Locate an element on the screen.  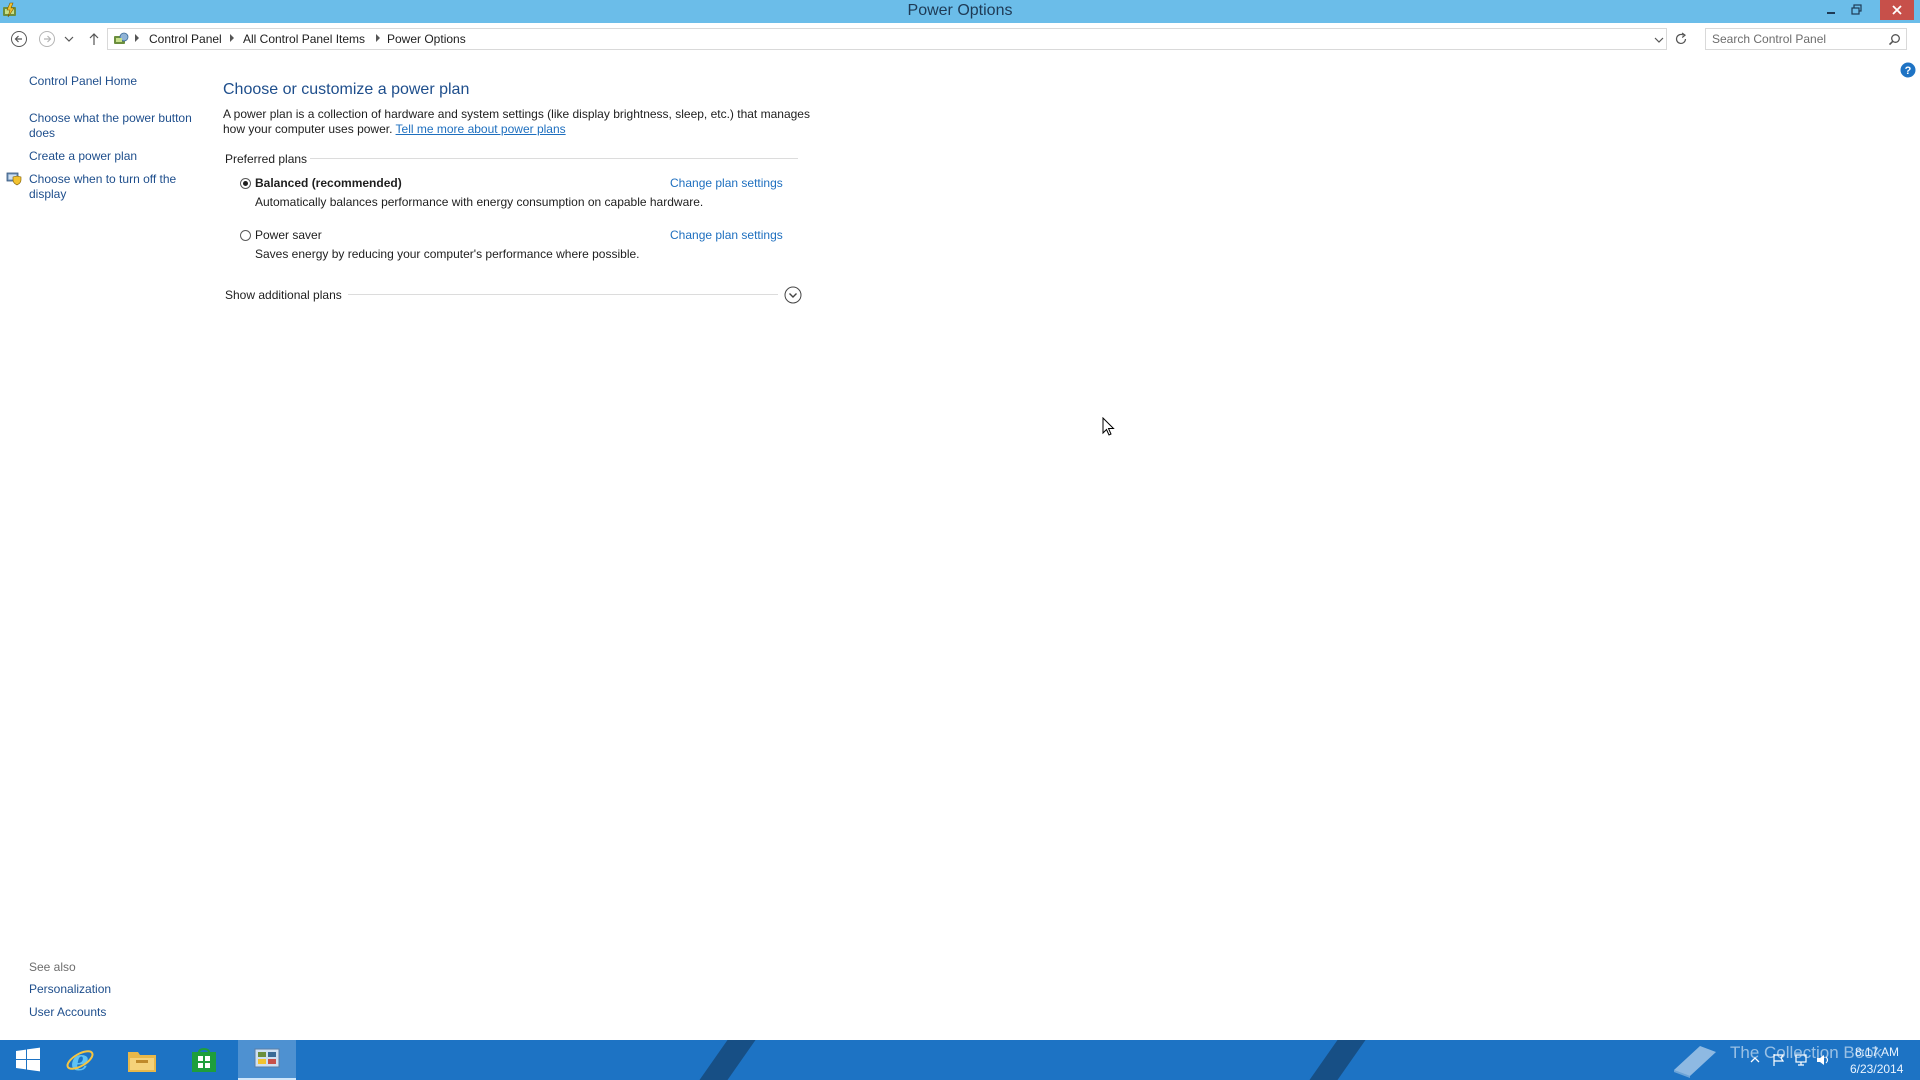
folder-icon is located at coordinates (142, 1062).